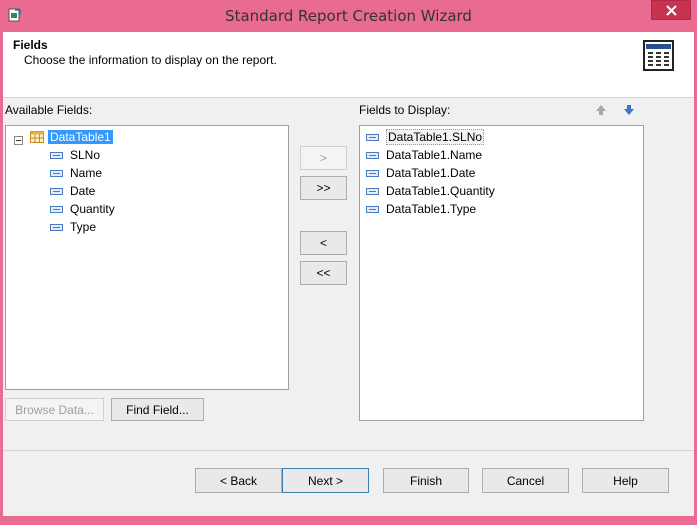  I want to click on available-fields-label: Available Fields:, so click(49, 110).